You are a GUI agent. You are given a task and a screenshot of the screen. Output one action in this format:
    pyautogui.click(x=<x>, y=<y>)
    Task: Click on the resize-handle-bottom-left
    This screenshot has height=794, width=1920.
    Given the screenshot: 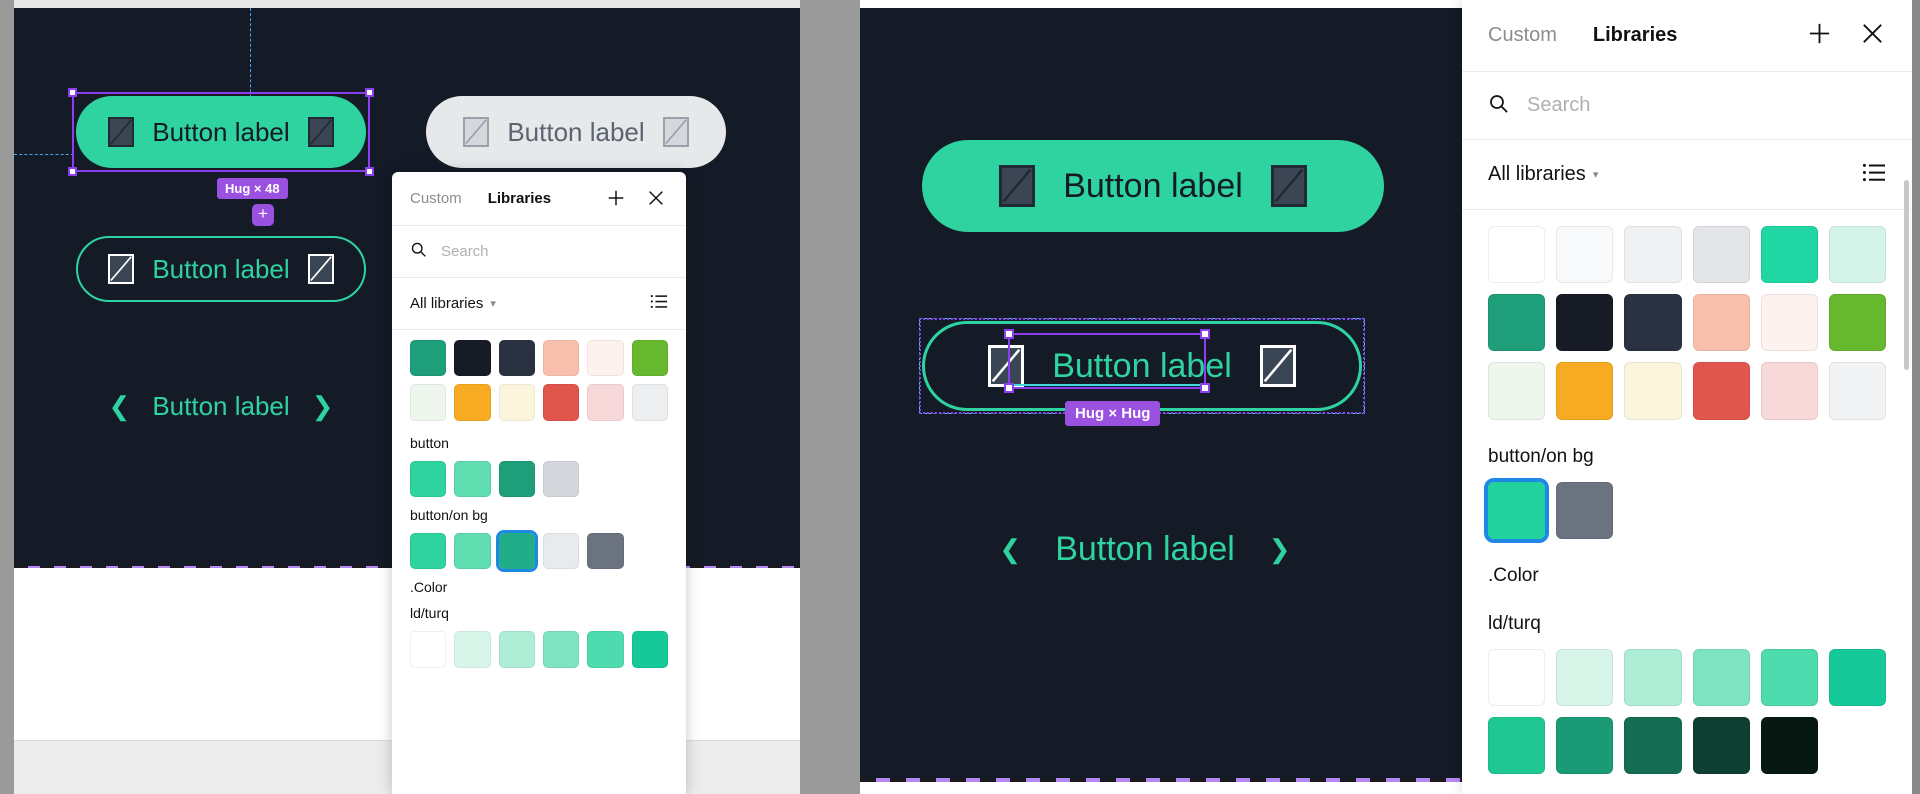 What is the action you would take?
    pyautogui.click(x=72, y=171)
    